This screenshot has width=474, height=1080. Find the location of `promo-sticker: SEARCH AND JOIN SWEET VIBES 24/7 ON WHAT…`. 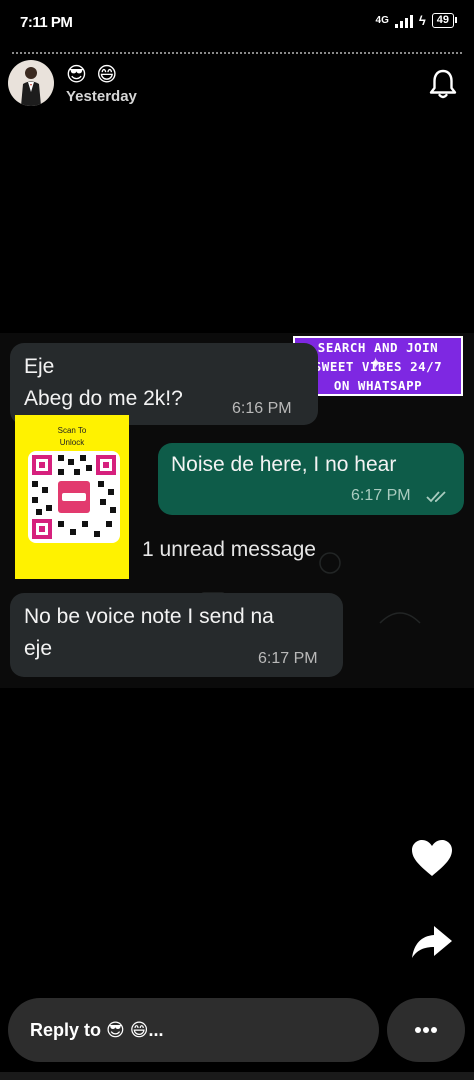

promo-sticker: SEARCH AND JOIN SWEET VIBES 24/7 ON WHAT… is located at coordinates (378, 366).